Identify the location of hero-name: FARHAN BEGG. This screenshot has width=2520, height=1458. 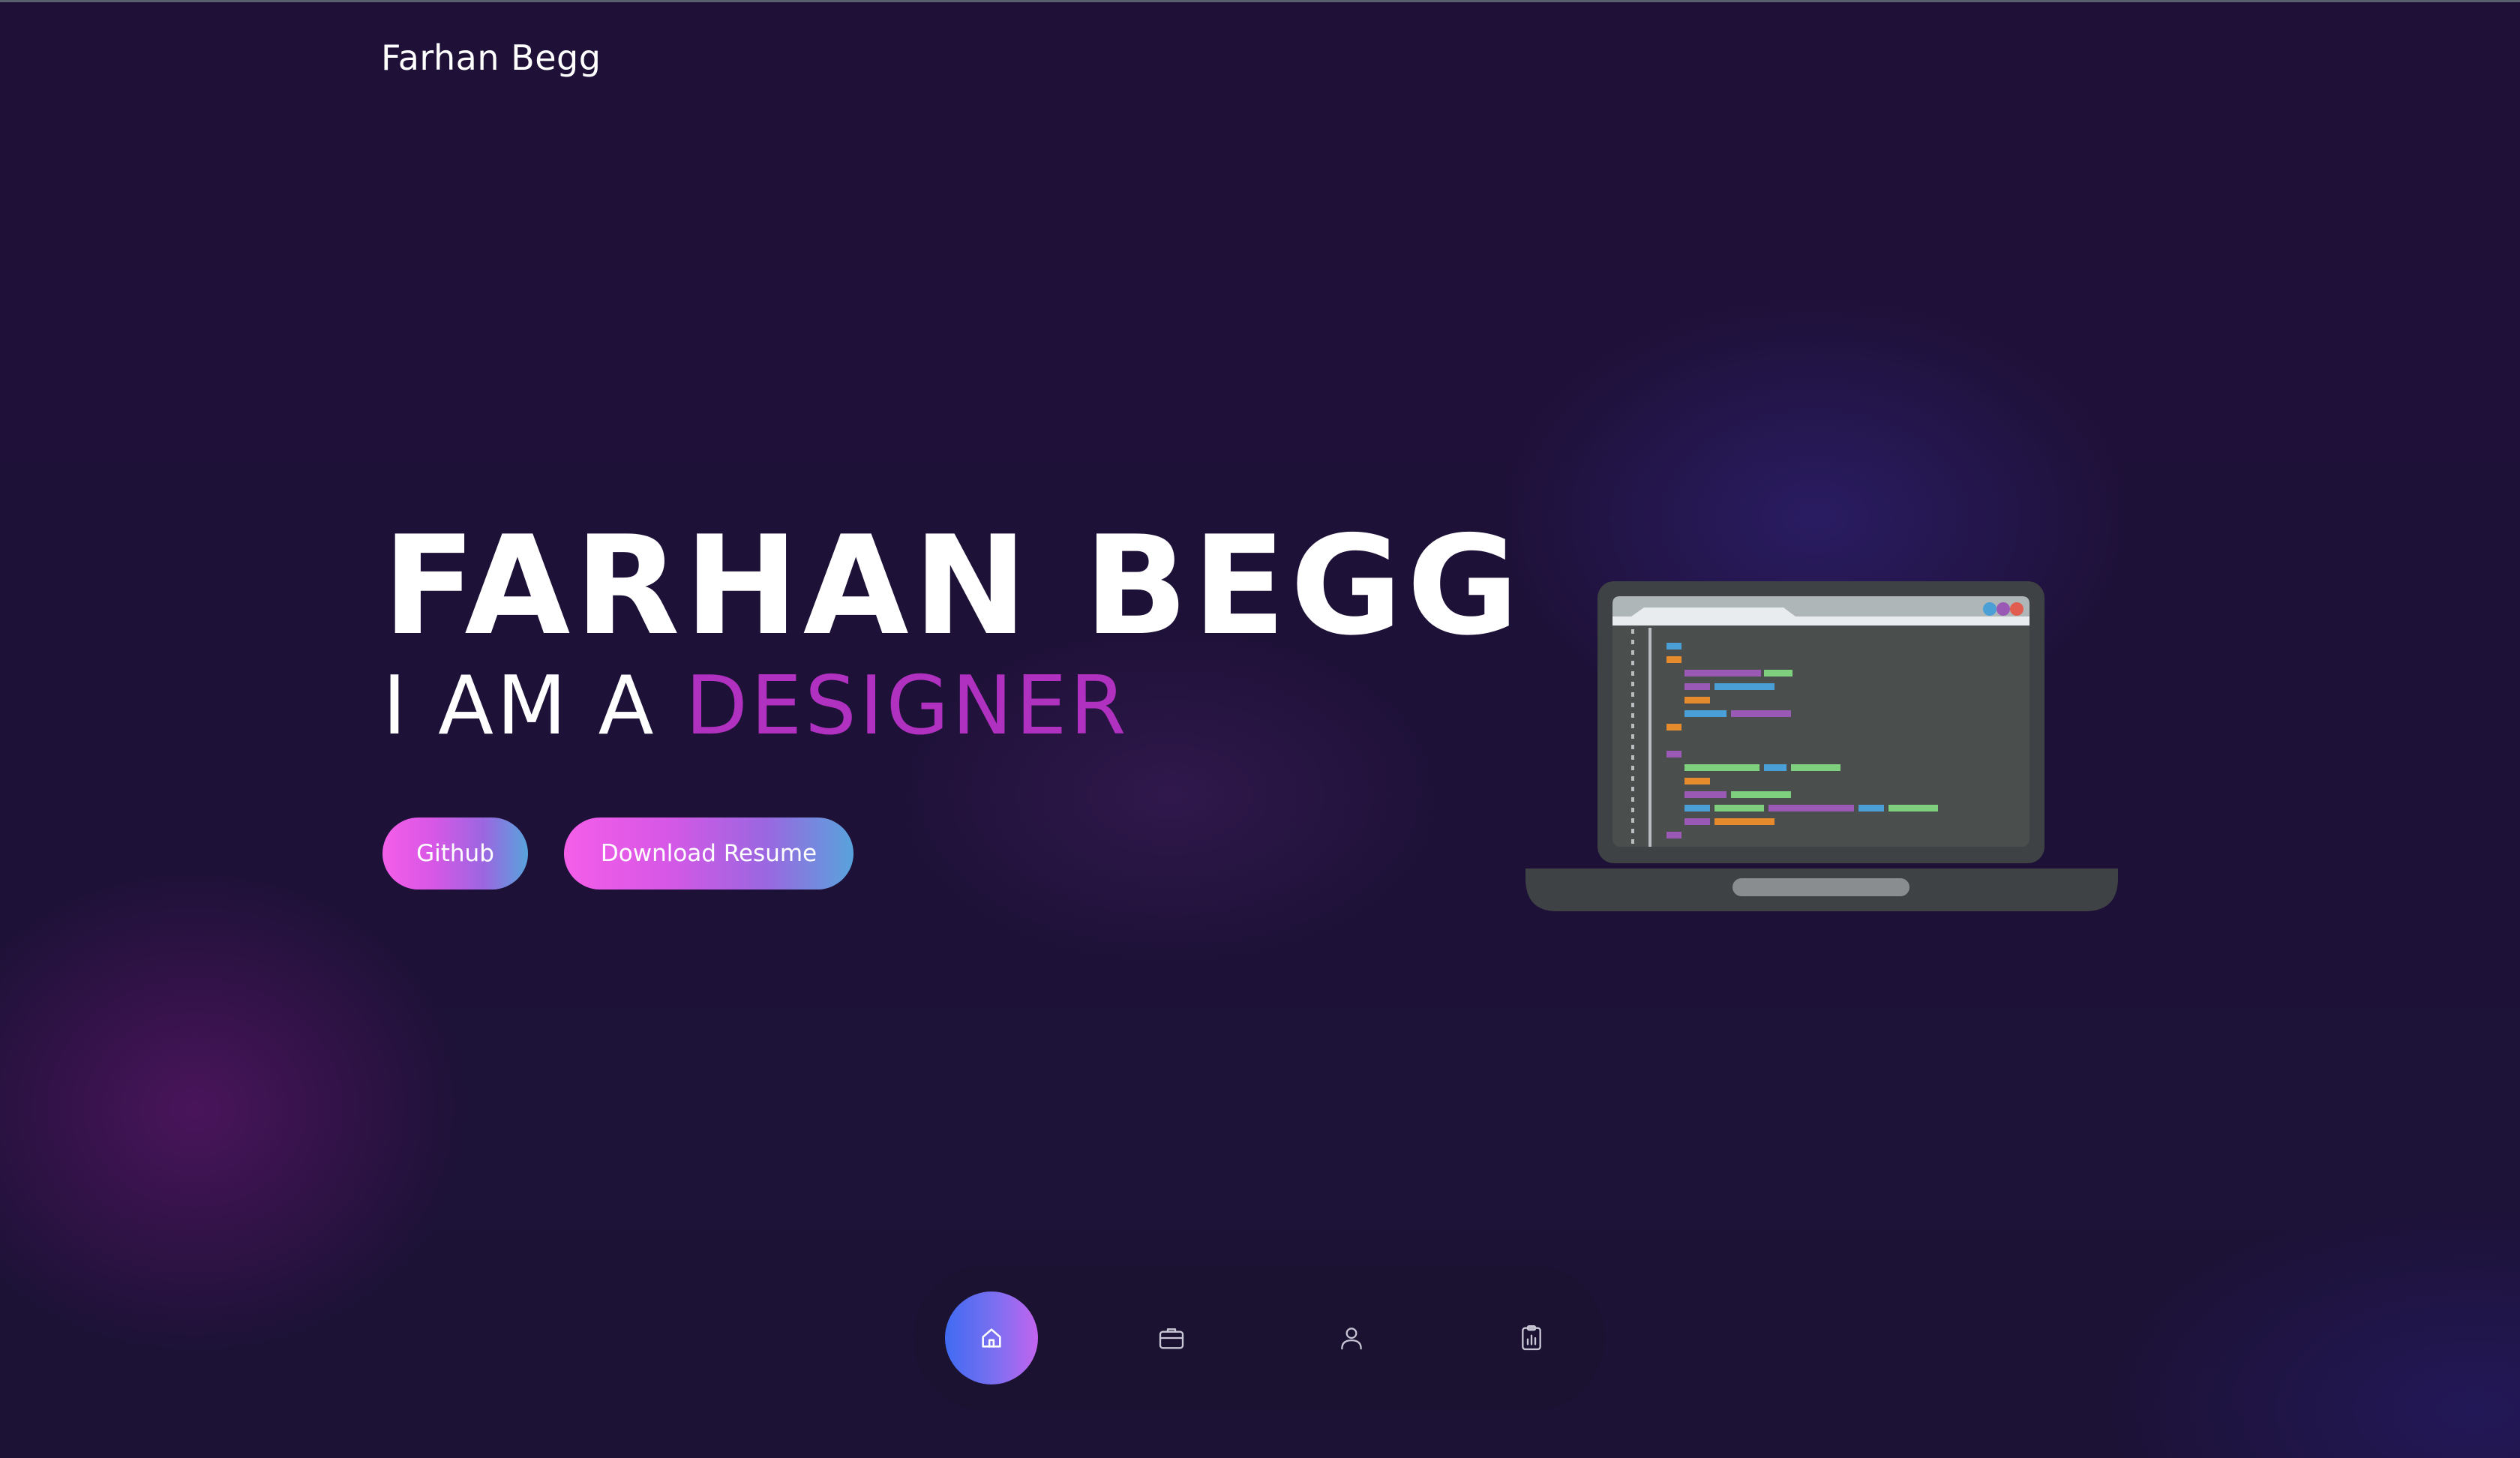
(953, 585).